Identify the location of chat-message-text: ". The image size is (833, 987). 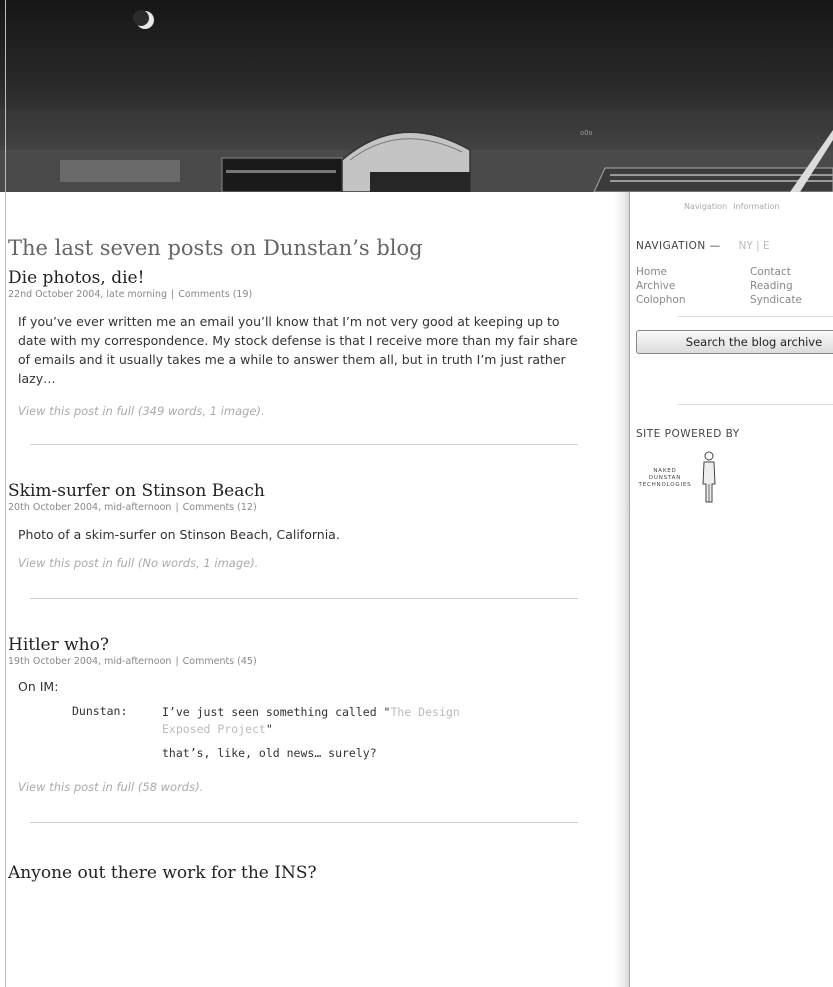
(269, 729).